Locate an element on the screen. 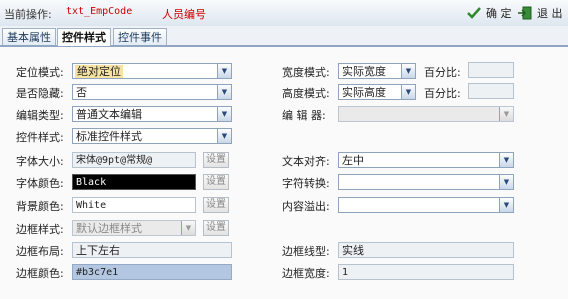 Image resolution: width=568 pixels, height=299 pixels. border-style-set-button: 设置 is located at coordinates (216, 228).